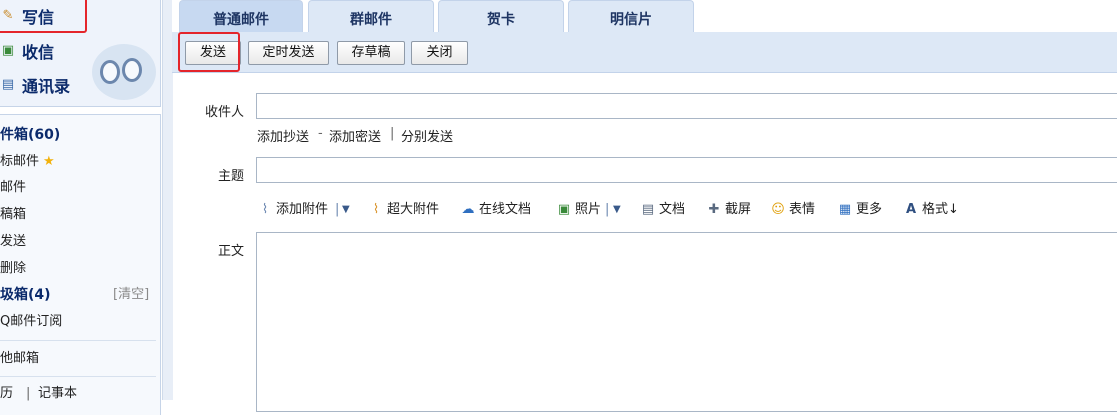  What do you see at coordinates (302, 209) in the screenshot?
I see `add-attachment-label: 添加附件` at bounding box center [302, 209].